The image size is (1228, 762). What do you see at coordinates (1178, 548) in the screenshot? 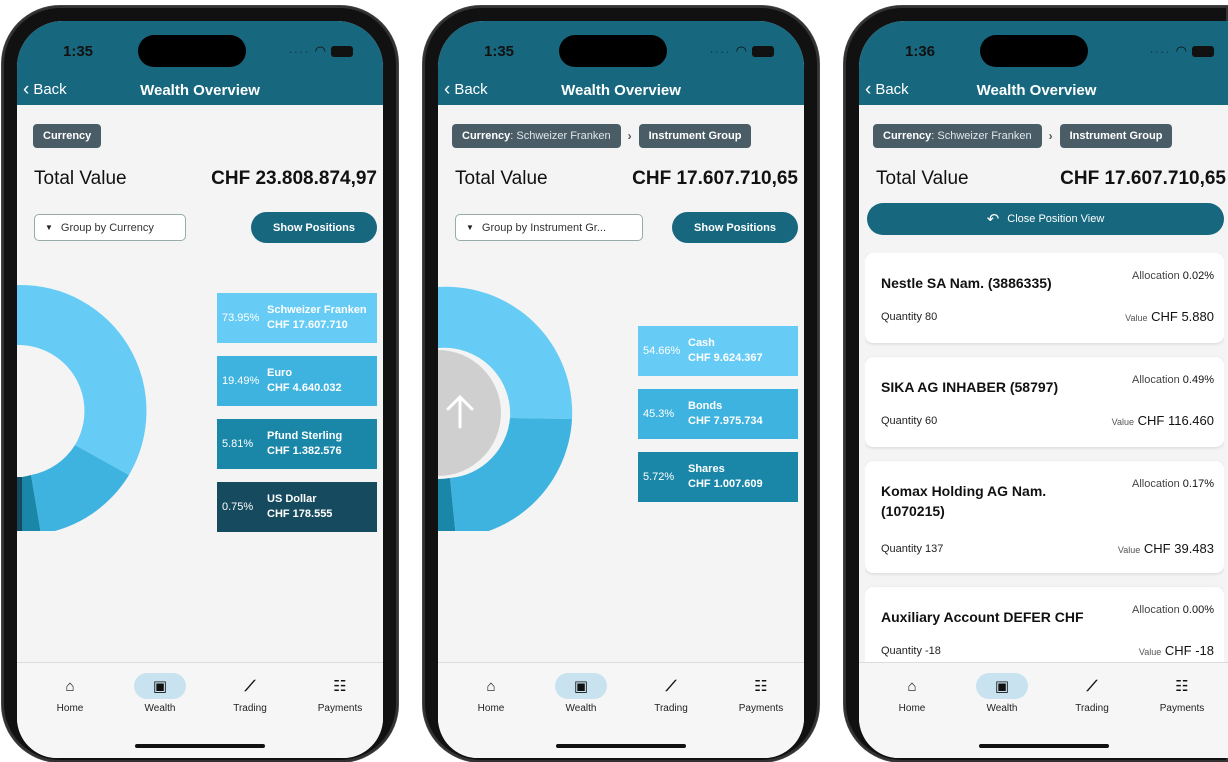
I see `value-amount: CHF 39.483` at bounding box center [1178, 548].